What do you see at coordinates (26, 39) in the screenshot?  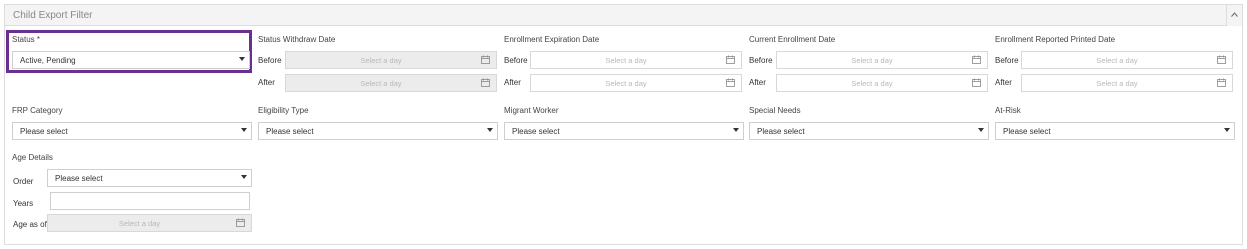 I see `status-label: Status *` at bounding box center [26, 39].